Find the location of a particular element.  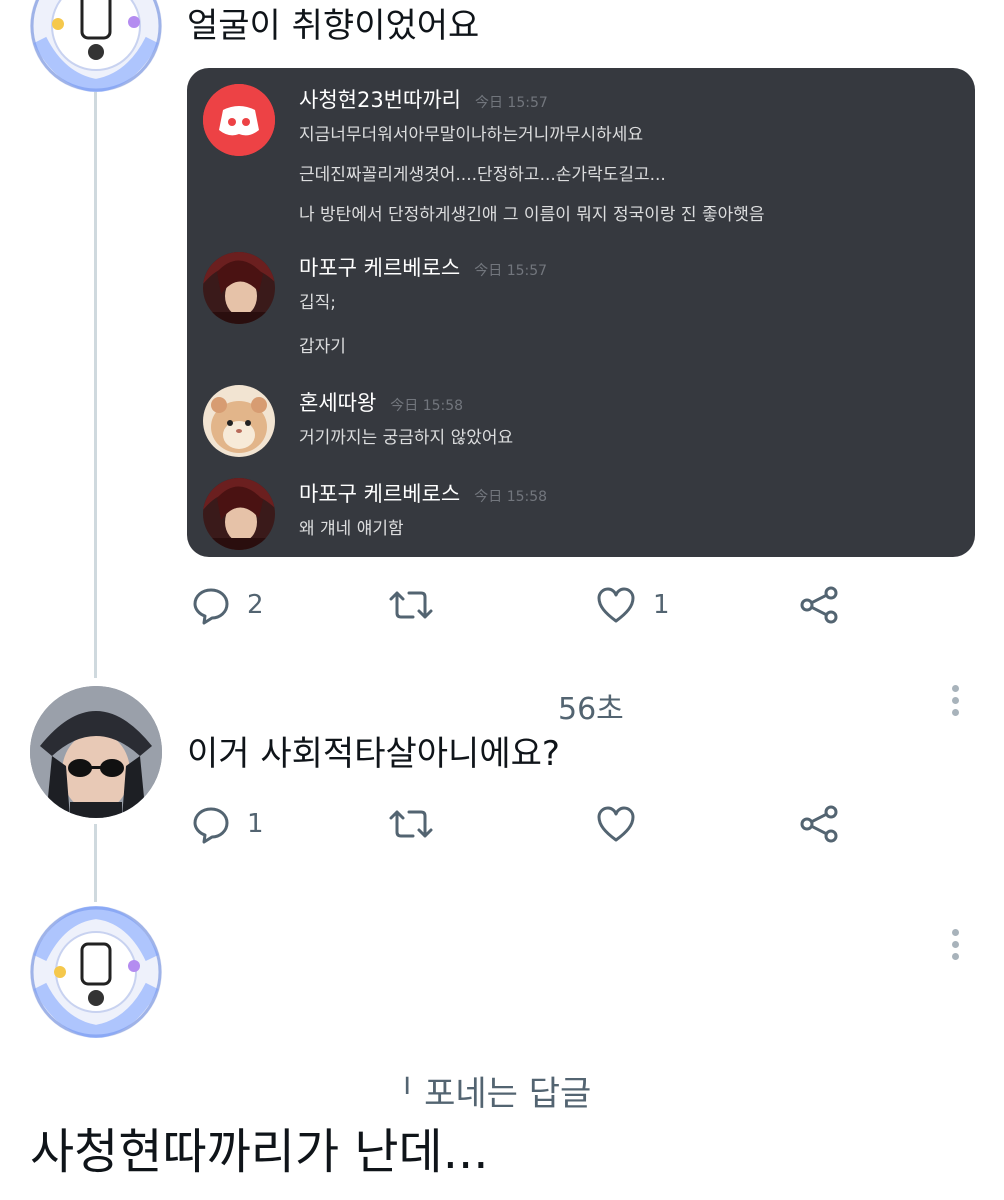

reply-button: 1 is located at coordinates (227, 824).